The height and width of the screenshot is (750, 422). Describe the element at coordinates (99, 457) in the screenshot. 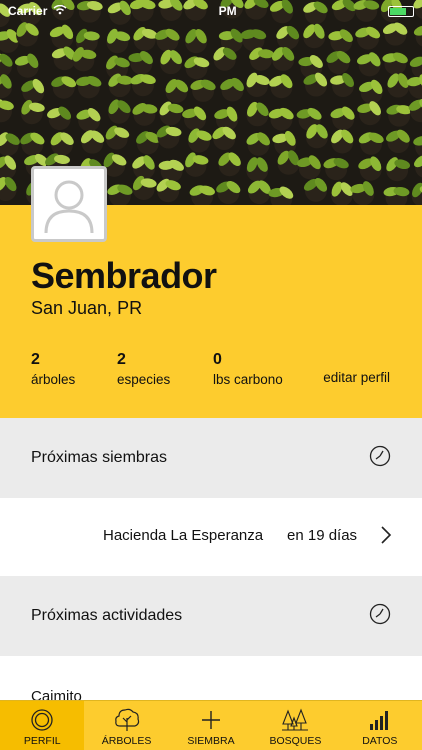

I see `upcoming-plantings-title: Próximas siembras` at that location.